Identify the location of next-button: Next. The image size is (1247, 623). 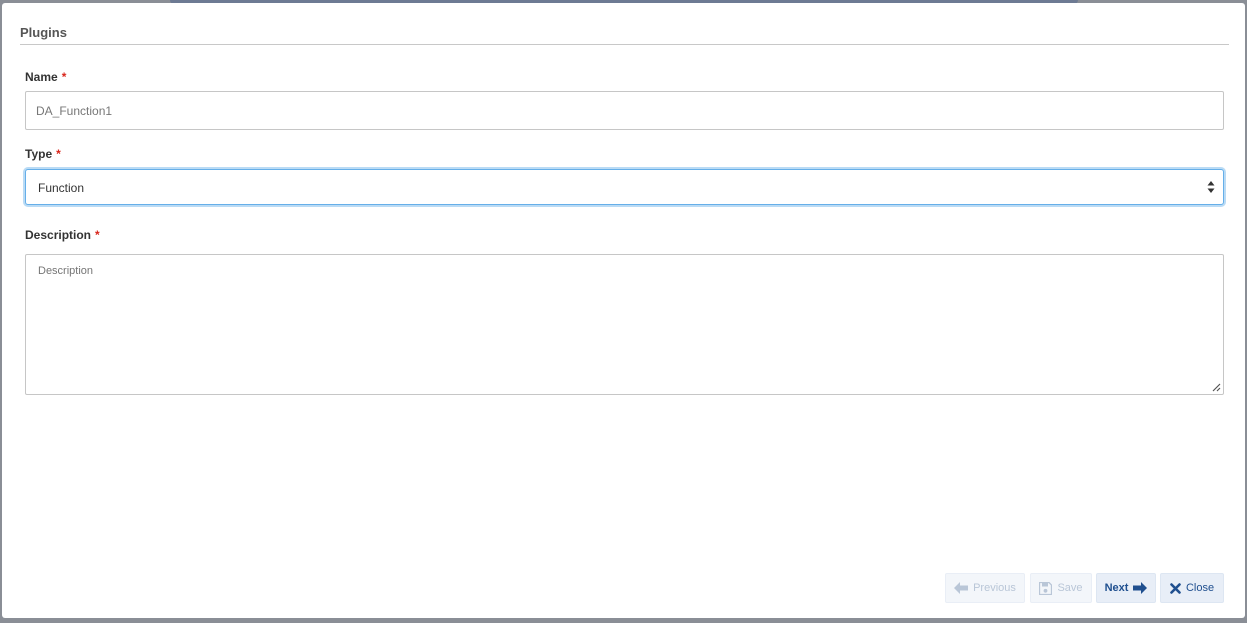
(1126, 588).